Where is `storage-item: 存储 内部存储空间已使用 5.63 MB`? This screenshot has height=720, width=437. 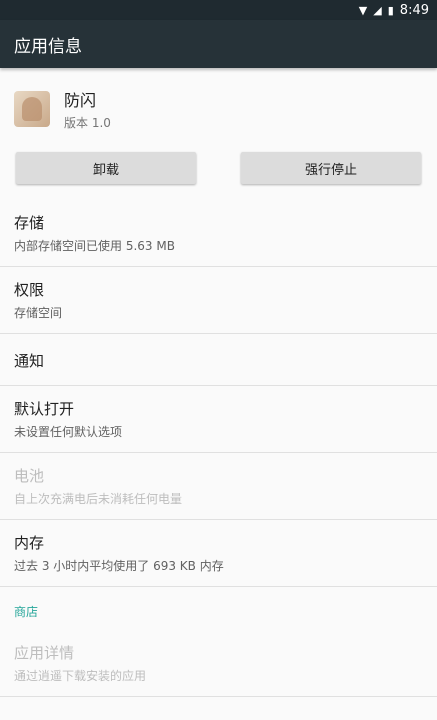
storage-item: 存储 内部存储空间已使用 5.63 MB is located at coordinates (218, 233).